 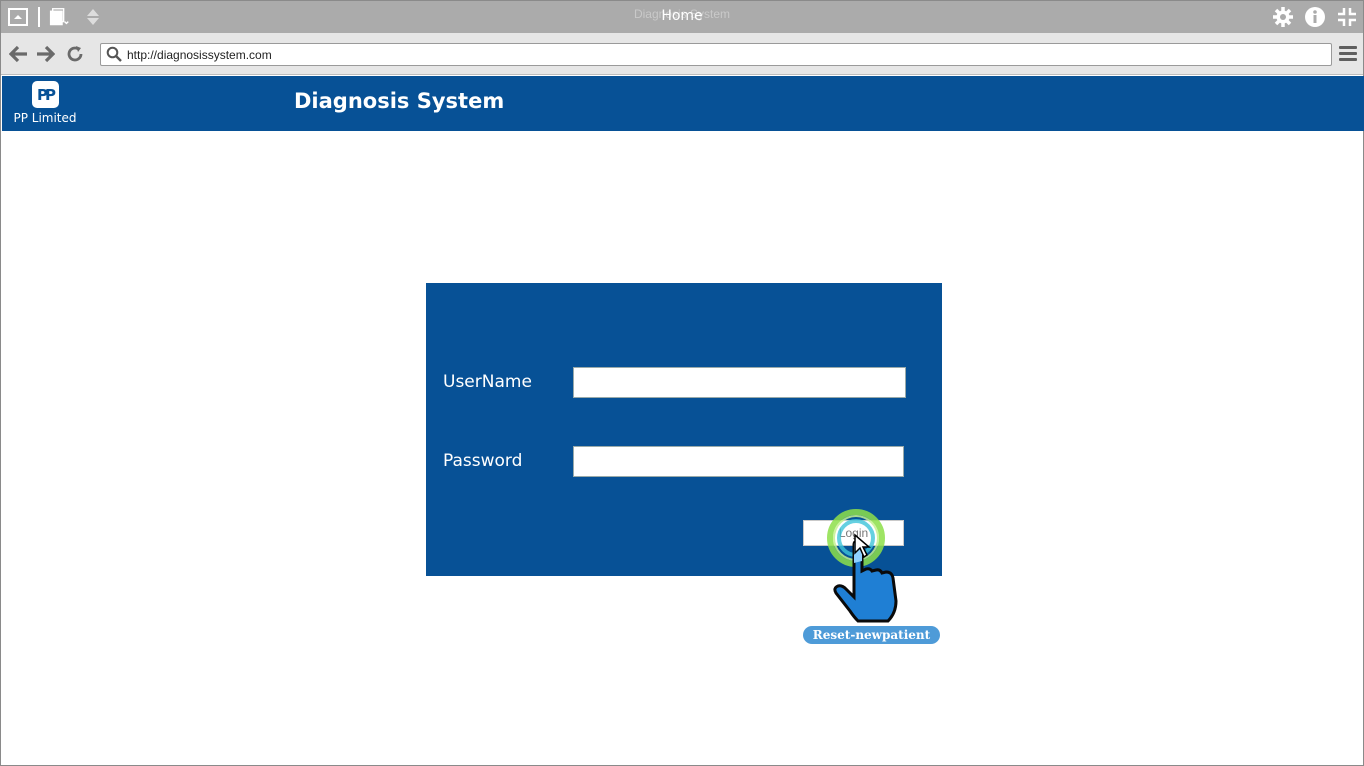 What do you see at coordinates (483, 461) in the screenshot?
I see `password-label: Password` at bounding box center [483, 461].